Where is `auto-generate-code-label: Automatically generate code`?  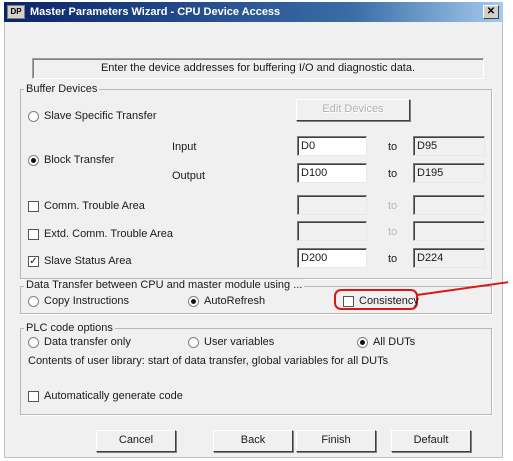
auto-generate-code-label: Automatically generate code is located at coordinates (113, 396).